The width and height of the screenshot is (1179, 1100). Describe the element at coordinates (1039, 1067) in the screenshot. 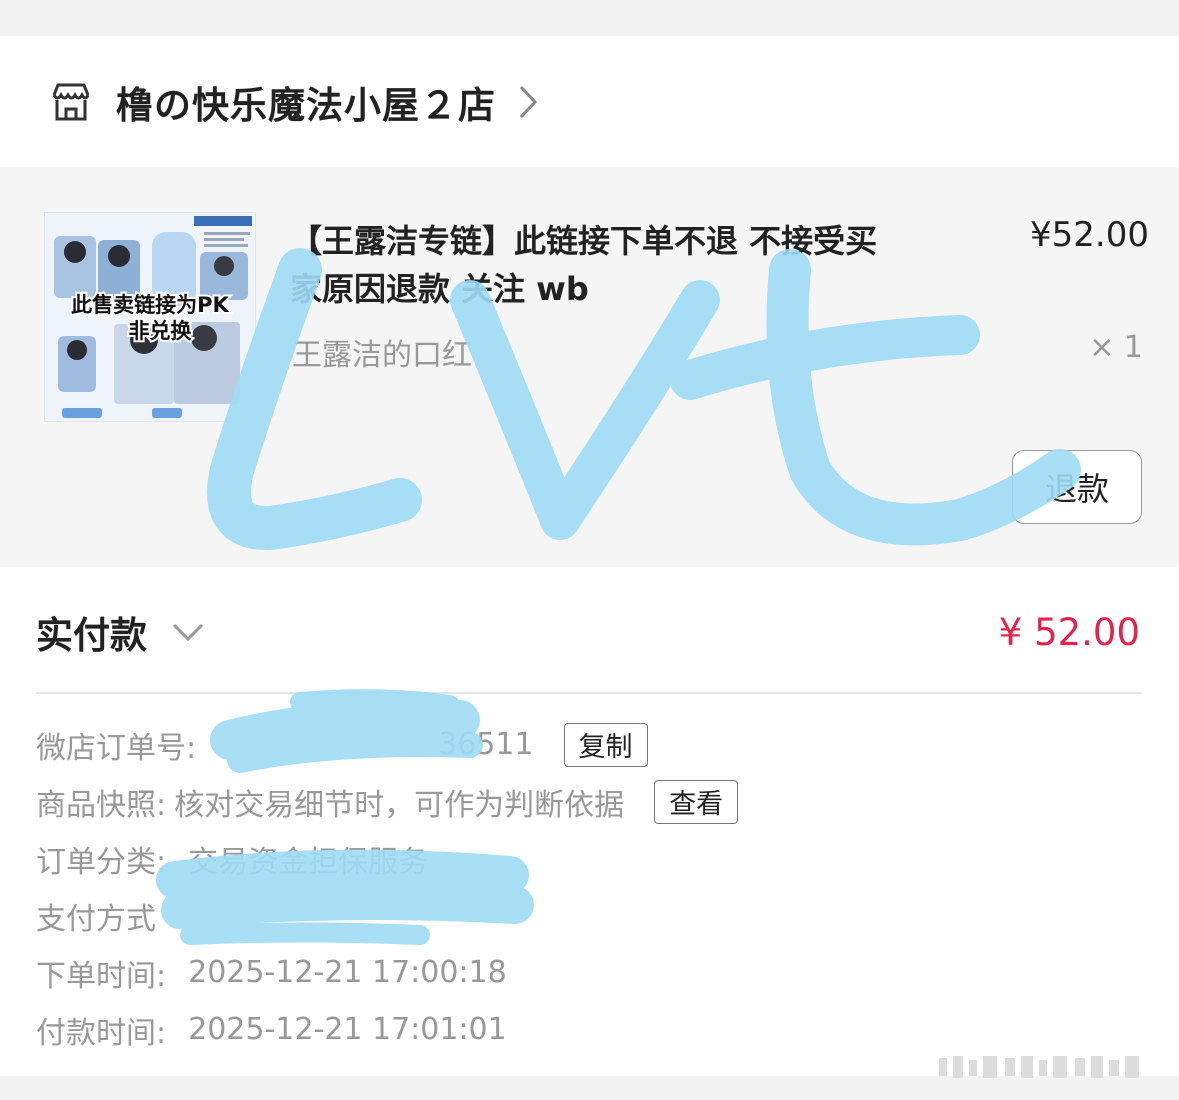

I see `watermark` at that location.